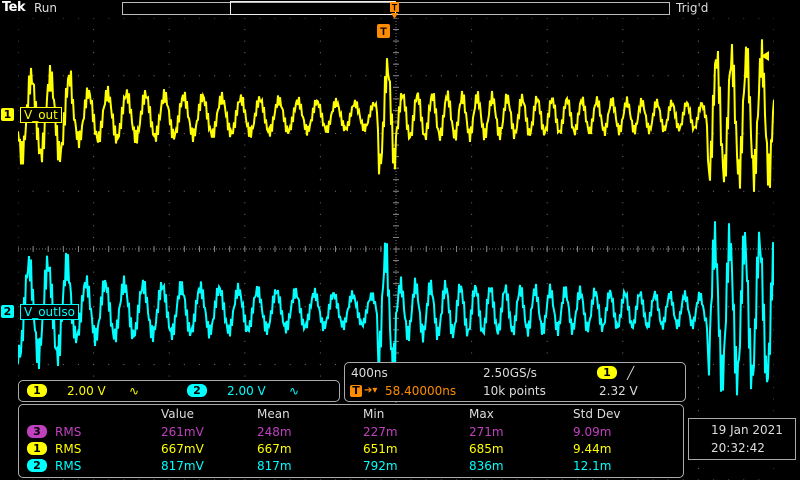  I want to click on measurement-mean: 248m, so click(274, 432).